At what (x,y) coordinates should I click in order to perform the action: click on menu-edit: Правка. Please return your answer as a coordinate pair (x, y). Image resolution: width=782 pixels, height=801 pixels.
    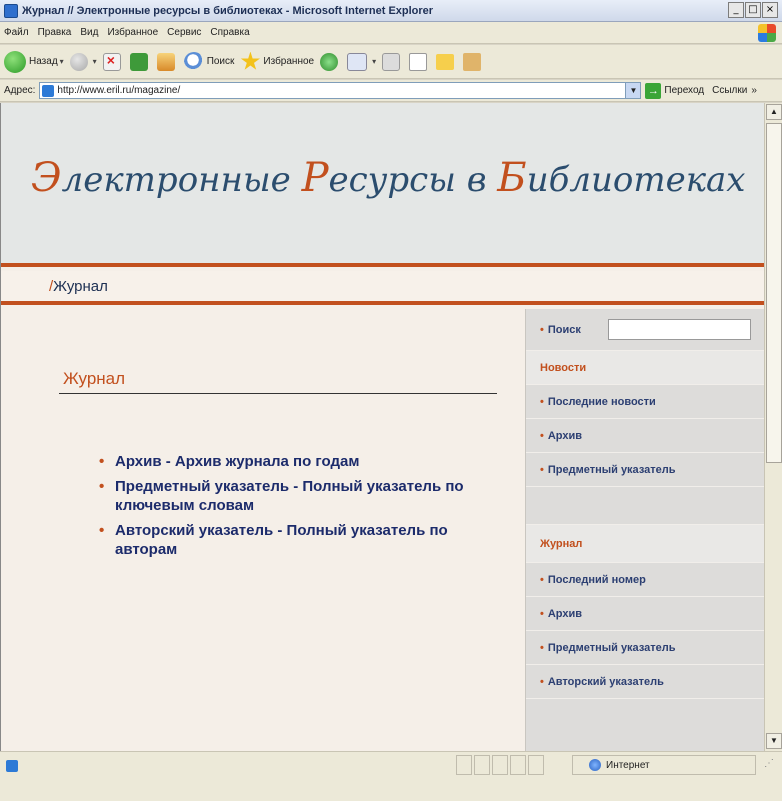
    Looking at the image, I should click on (55, 32).